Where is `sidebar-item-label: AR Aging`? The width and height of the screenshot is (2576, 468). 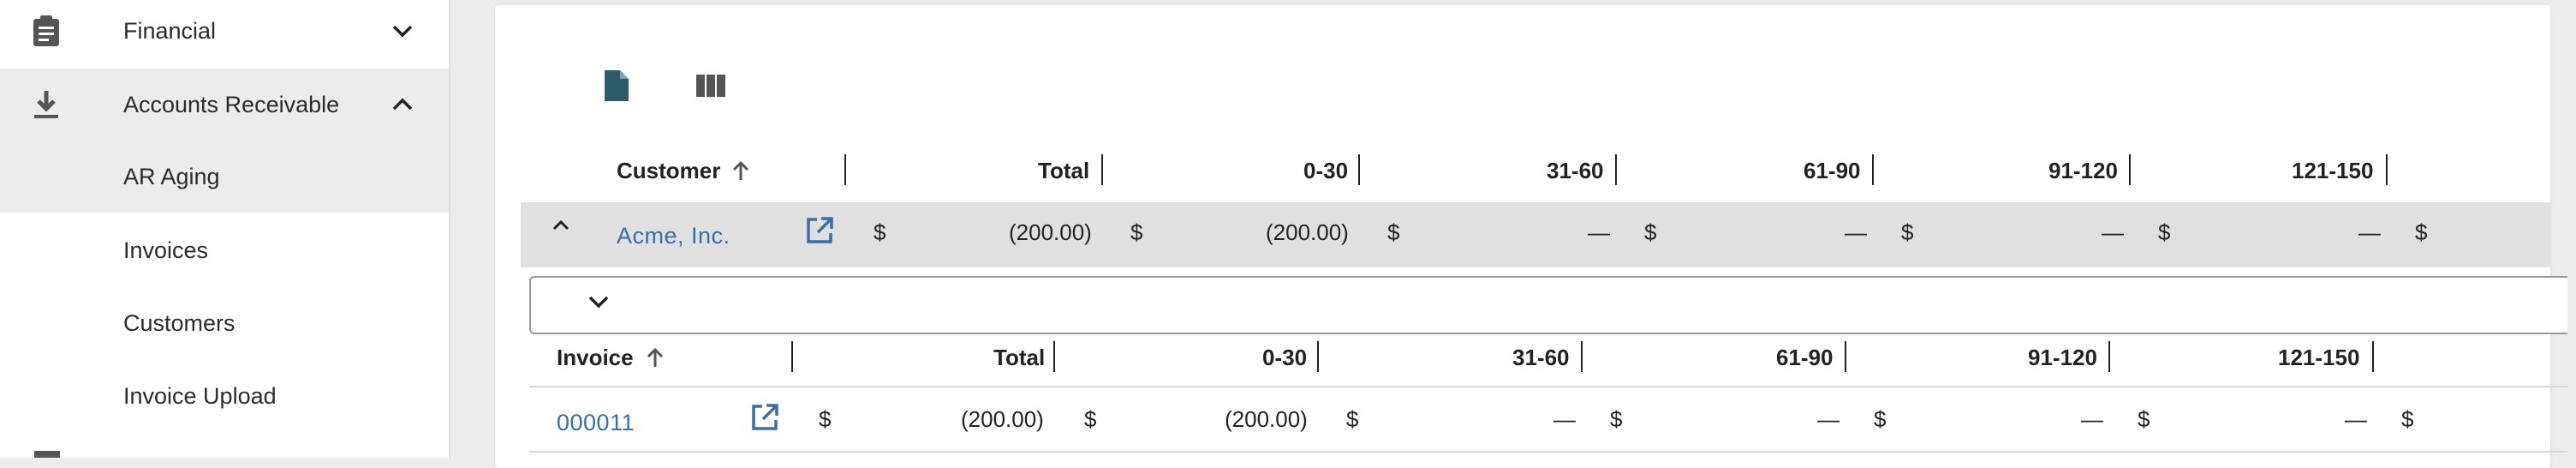 sidebar-item-label: AR Aging is located at coordinates (171, 176).